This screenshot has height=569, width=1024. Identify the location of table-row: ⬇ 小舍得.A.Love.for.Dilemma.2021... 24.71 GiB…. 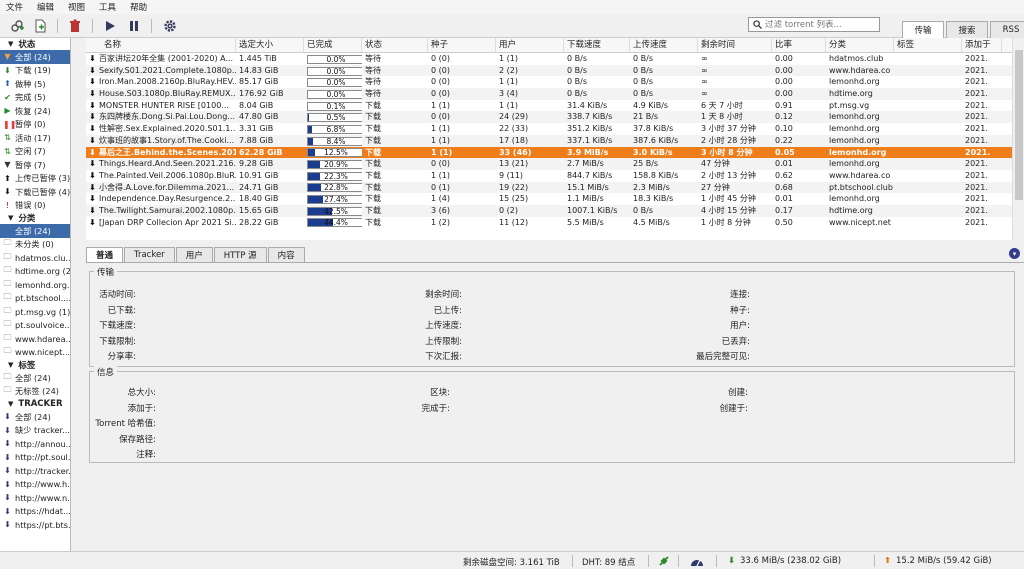
(549, 187).